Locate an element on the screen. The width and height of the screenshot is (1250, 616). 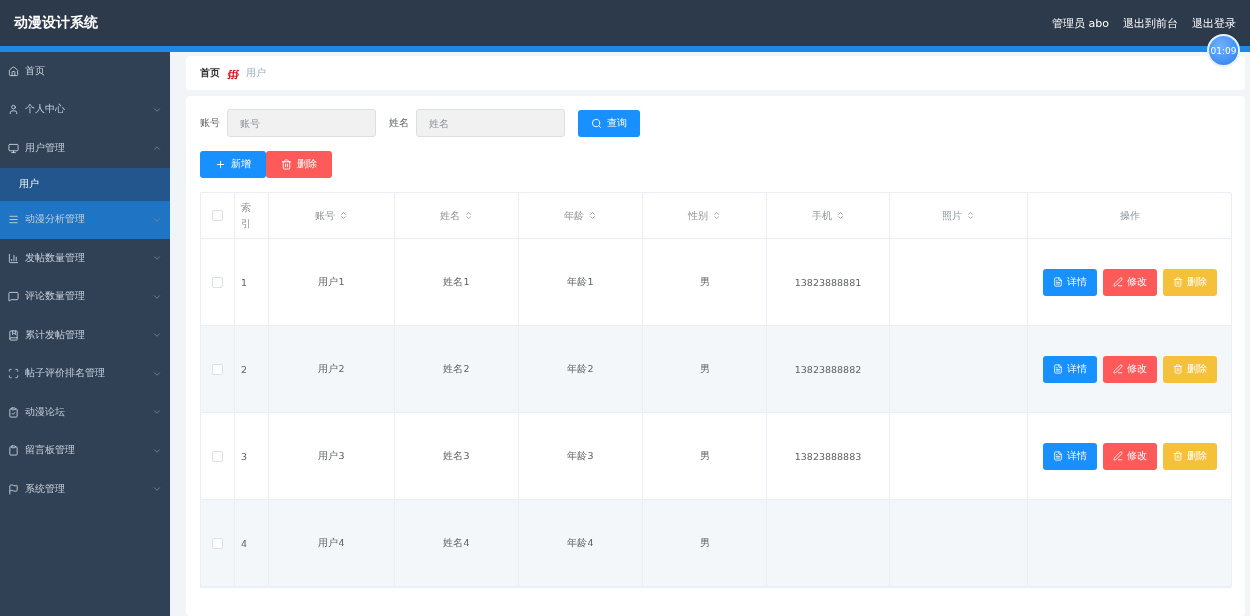
column-header: 索引 is located at coordinates (246, 216).